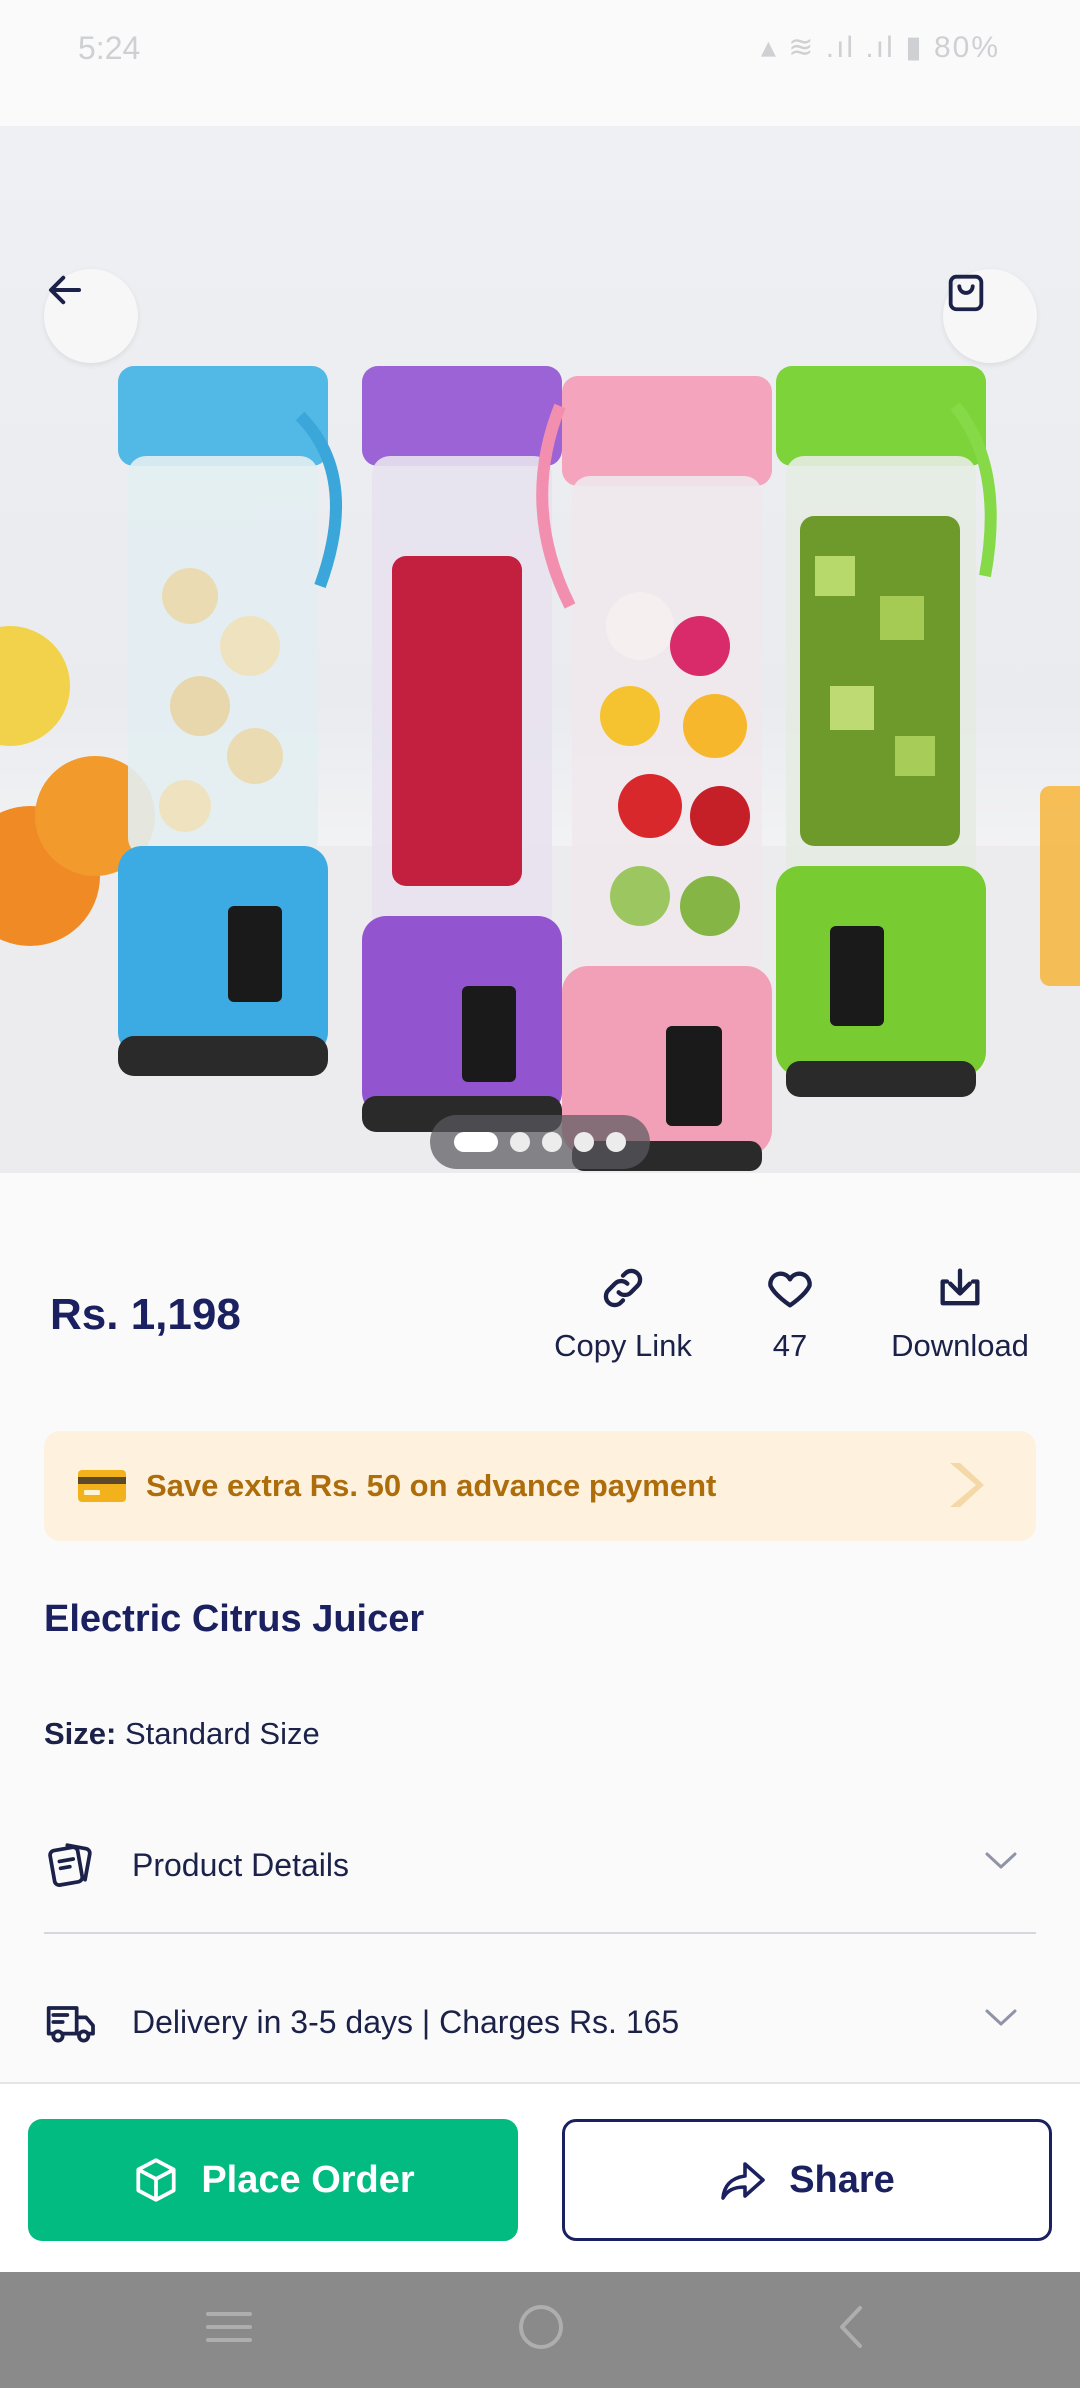 The width and height of the screenshot is (1080, 2388). I want to click on size-label: Size:, so click(80, 1733).